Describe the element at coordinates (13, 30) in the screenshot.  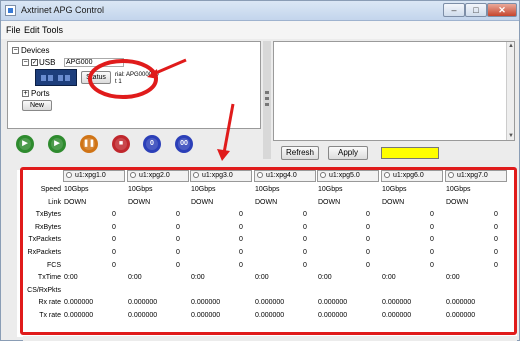
I see `menu-file: File` at that location.